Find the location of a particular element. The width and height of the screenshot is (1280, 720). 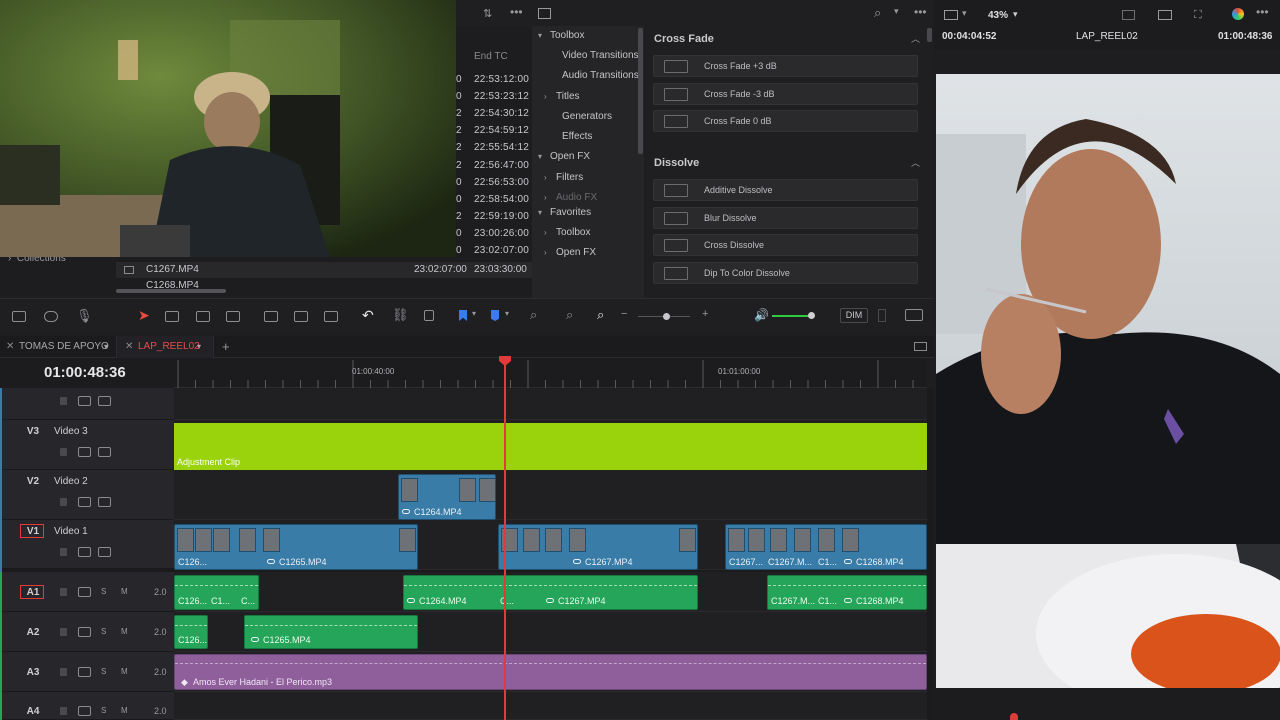

timeline-settings-icon is located at coordinates (914, 315).